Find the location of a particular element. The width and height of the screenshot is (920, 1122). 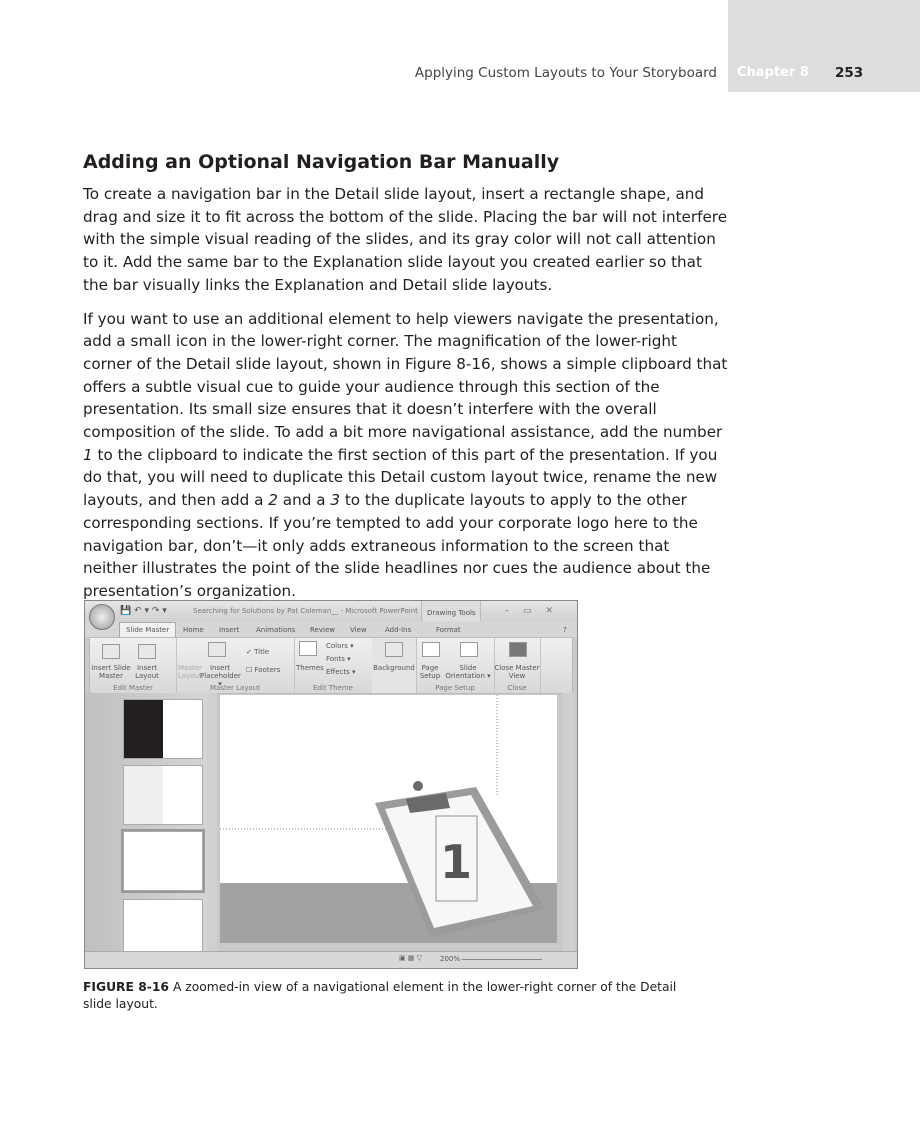

slide-orientation-button: Slide Orientation ▾ is located at coordinates (468, 672).